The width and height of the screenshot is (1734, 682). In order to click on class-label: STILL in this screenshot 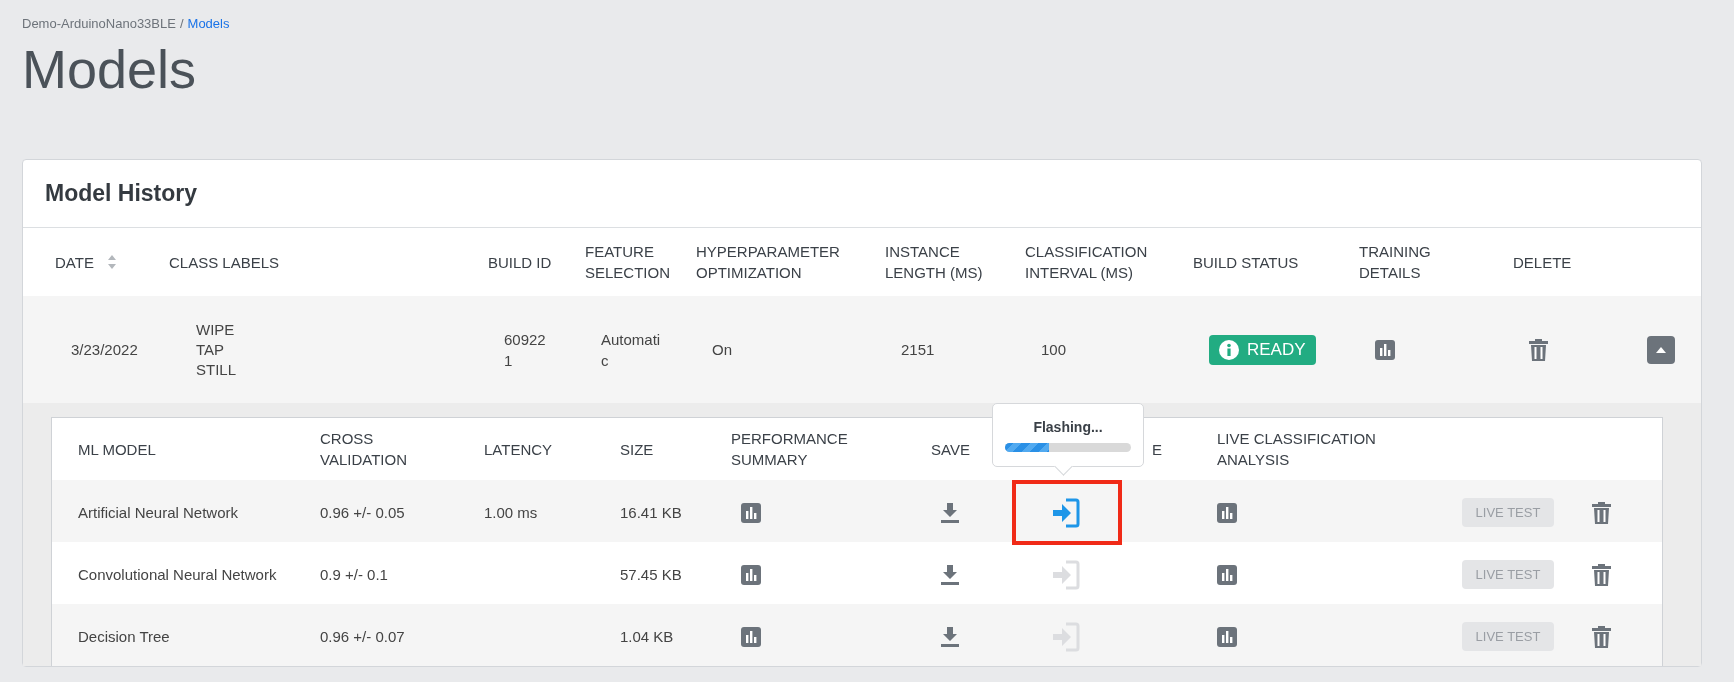, I will do `click(217, 369)`.